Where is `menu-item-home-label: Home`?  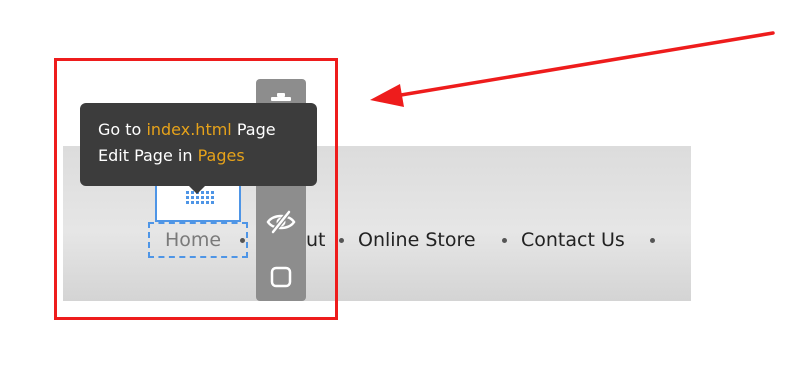 menu-item-home-label: Home is located at coordinates (193, 240).